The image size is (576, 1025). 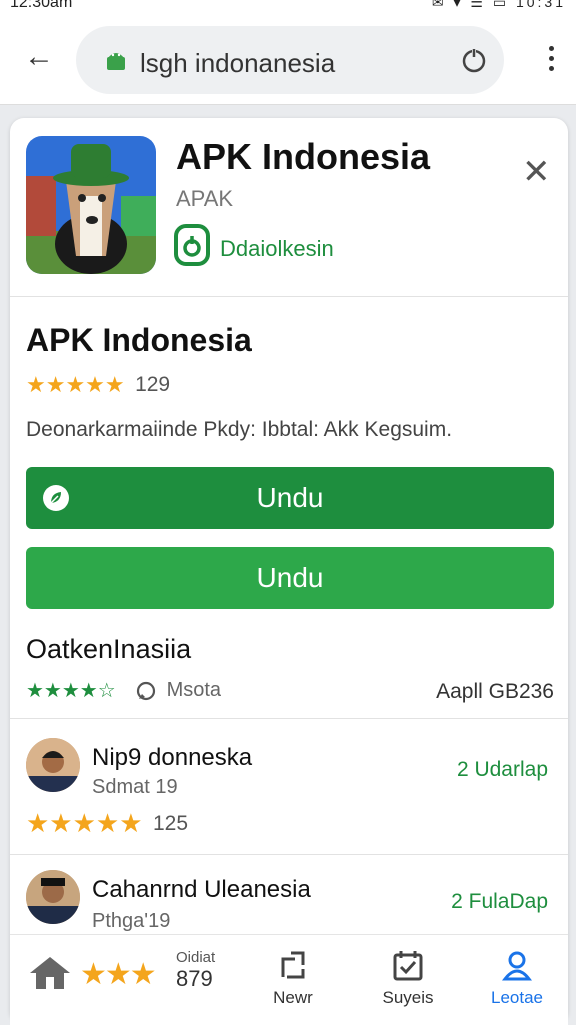 I want to click on nav-item-news: Newr, so click(x=293, y=978).